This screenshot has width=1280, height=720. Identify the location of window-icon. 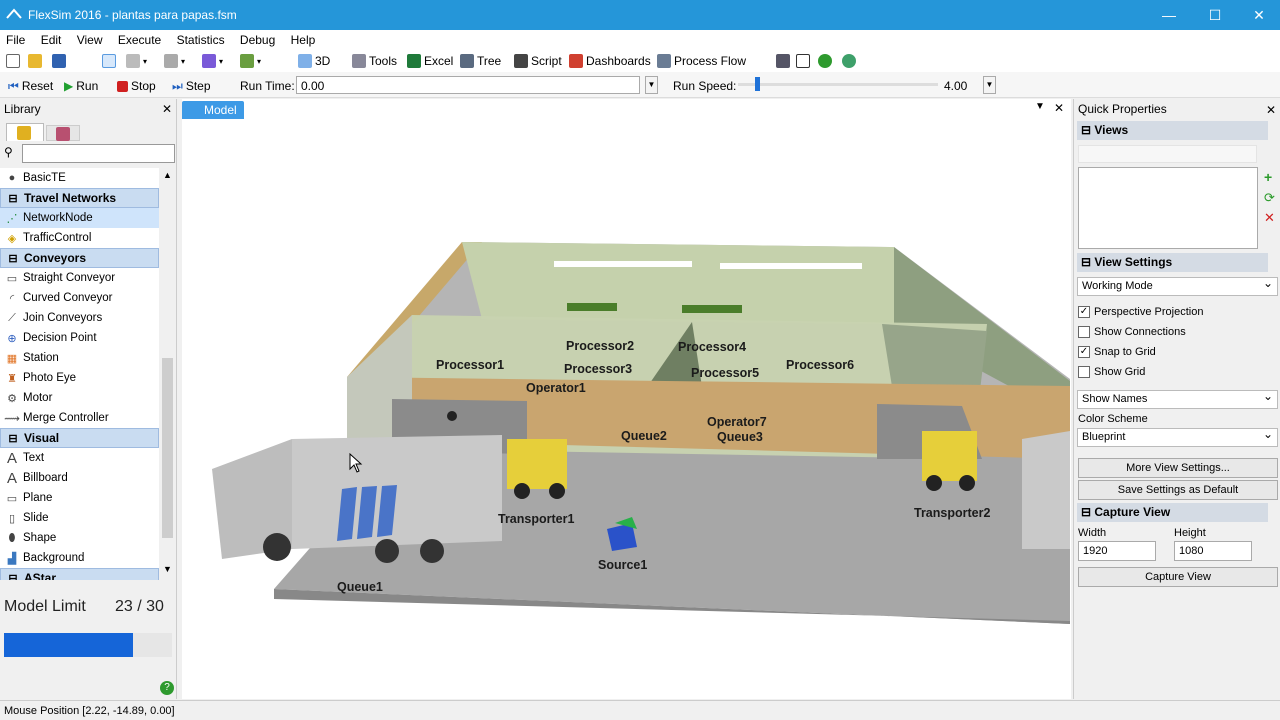
(803, 61).